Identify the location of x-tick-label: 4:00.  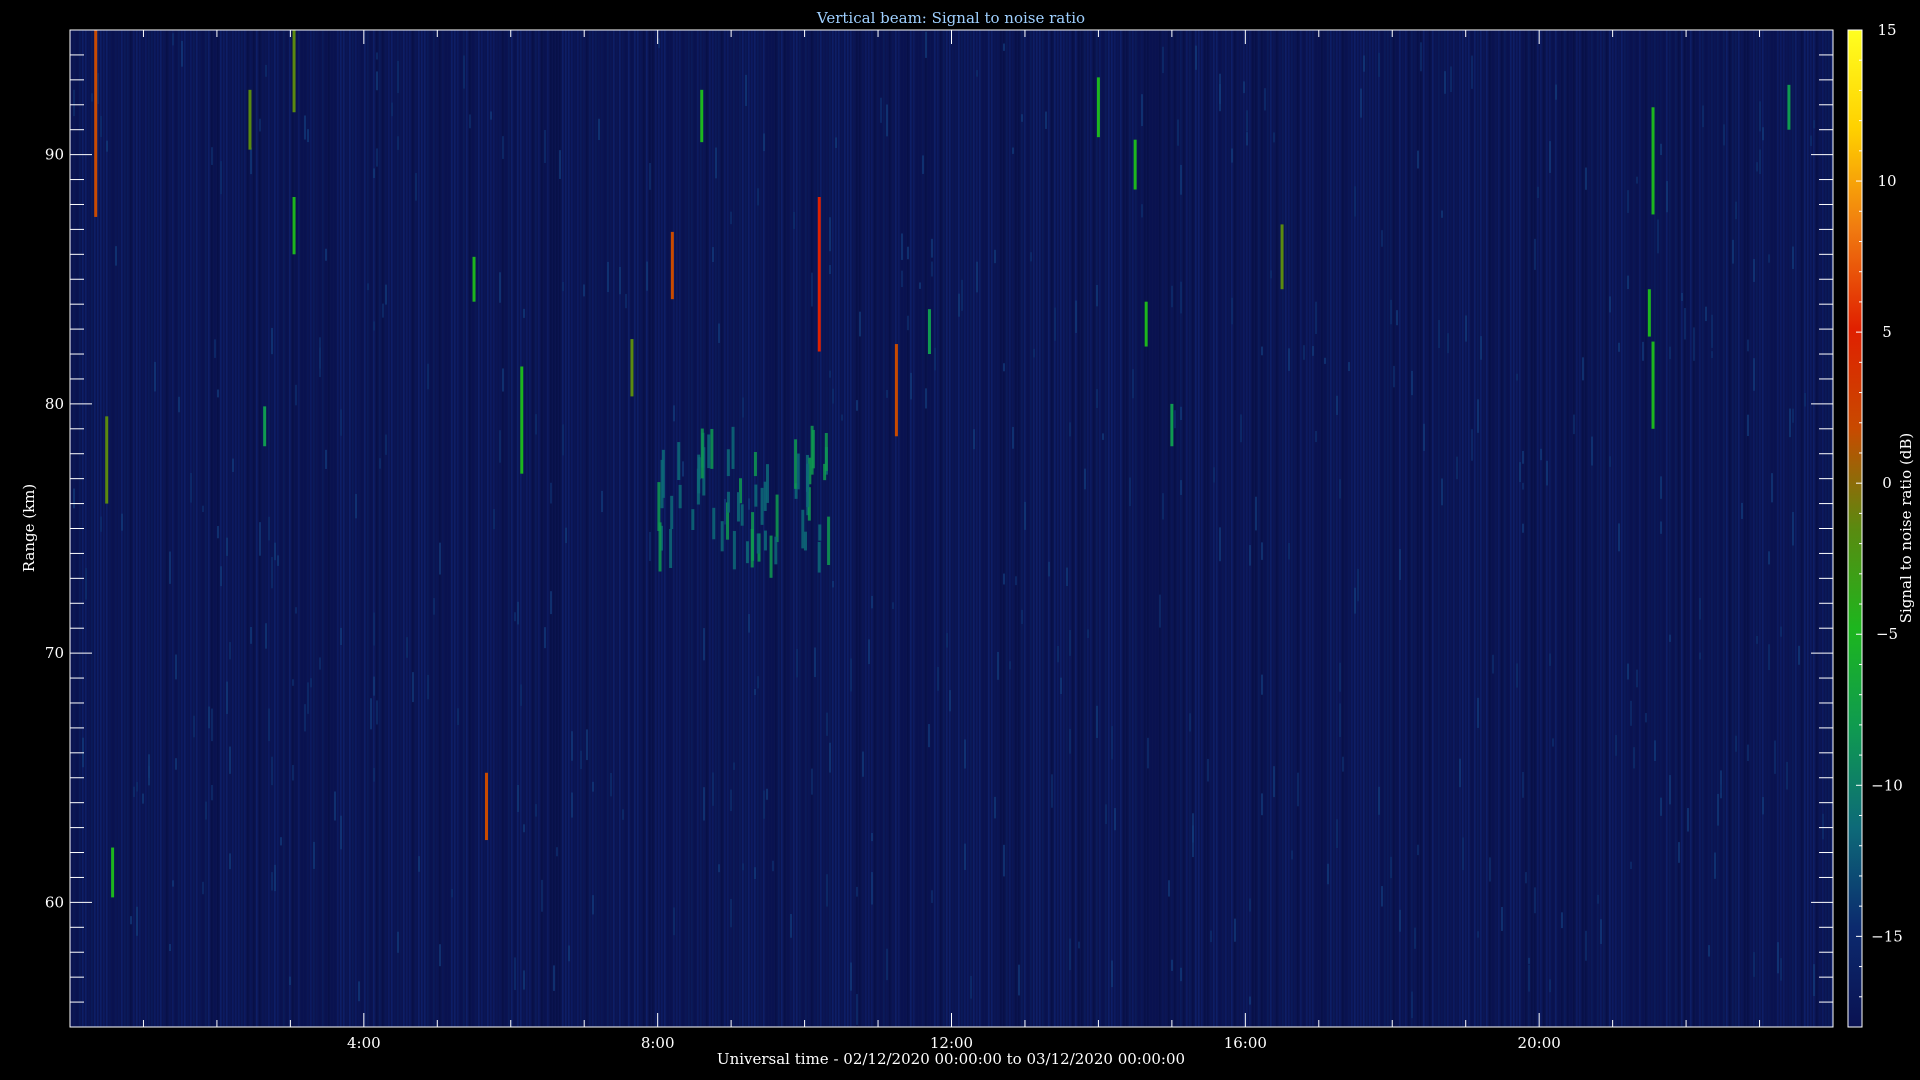
(364, 1043).